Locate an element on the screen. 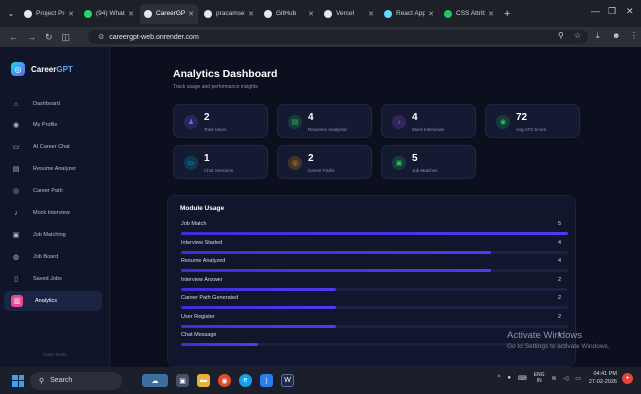 The image size is (641, 394). vscode-icon: ⟩ is located at coordinates (266, 380).